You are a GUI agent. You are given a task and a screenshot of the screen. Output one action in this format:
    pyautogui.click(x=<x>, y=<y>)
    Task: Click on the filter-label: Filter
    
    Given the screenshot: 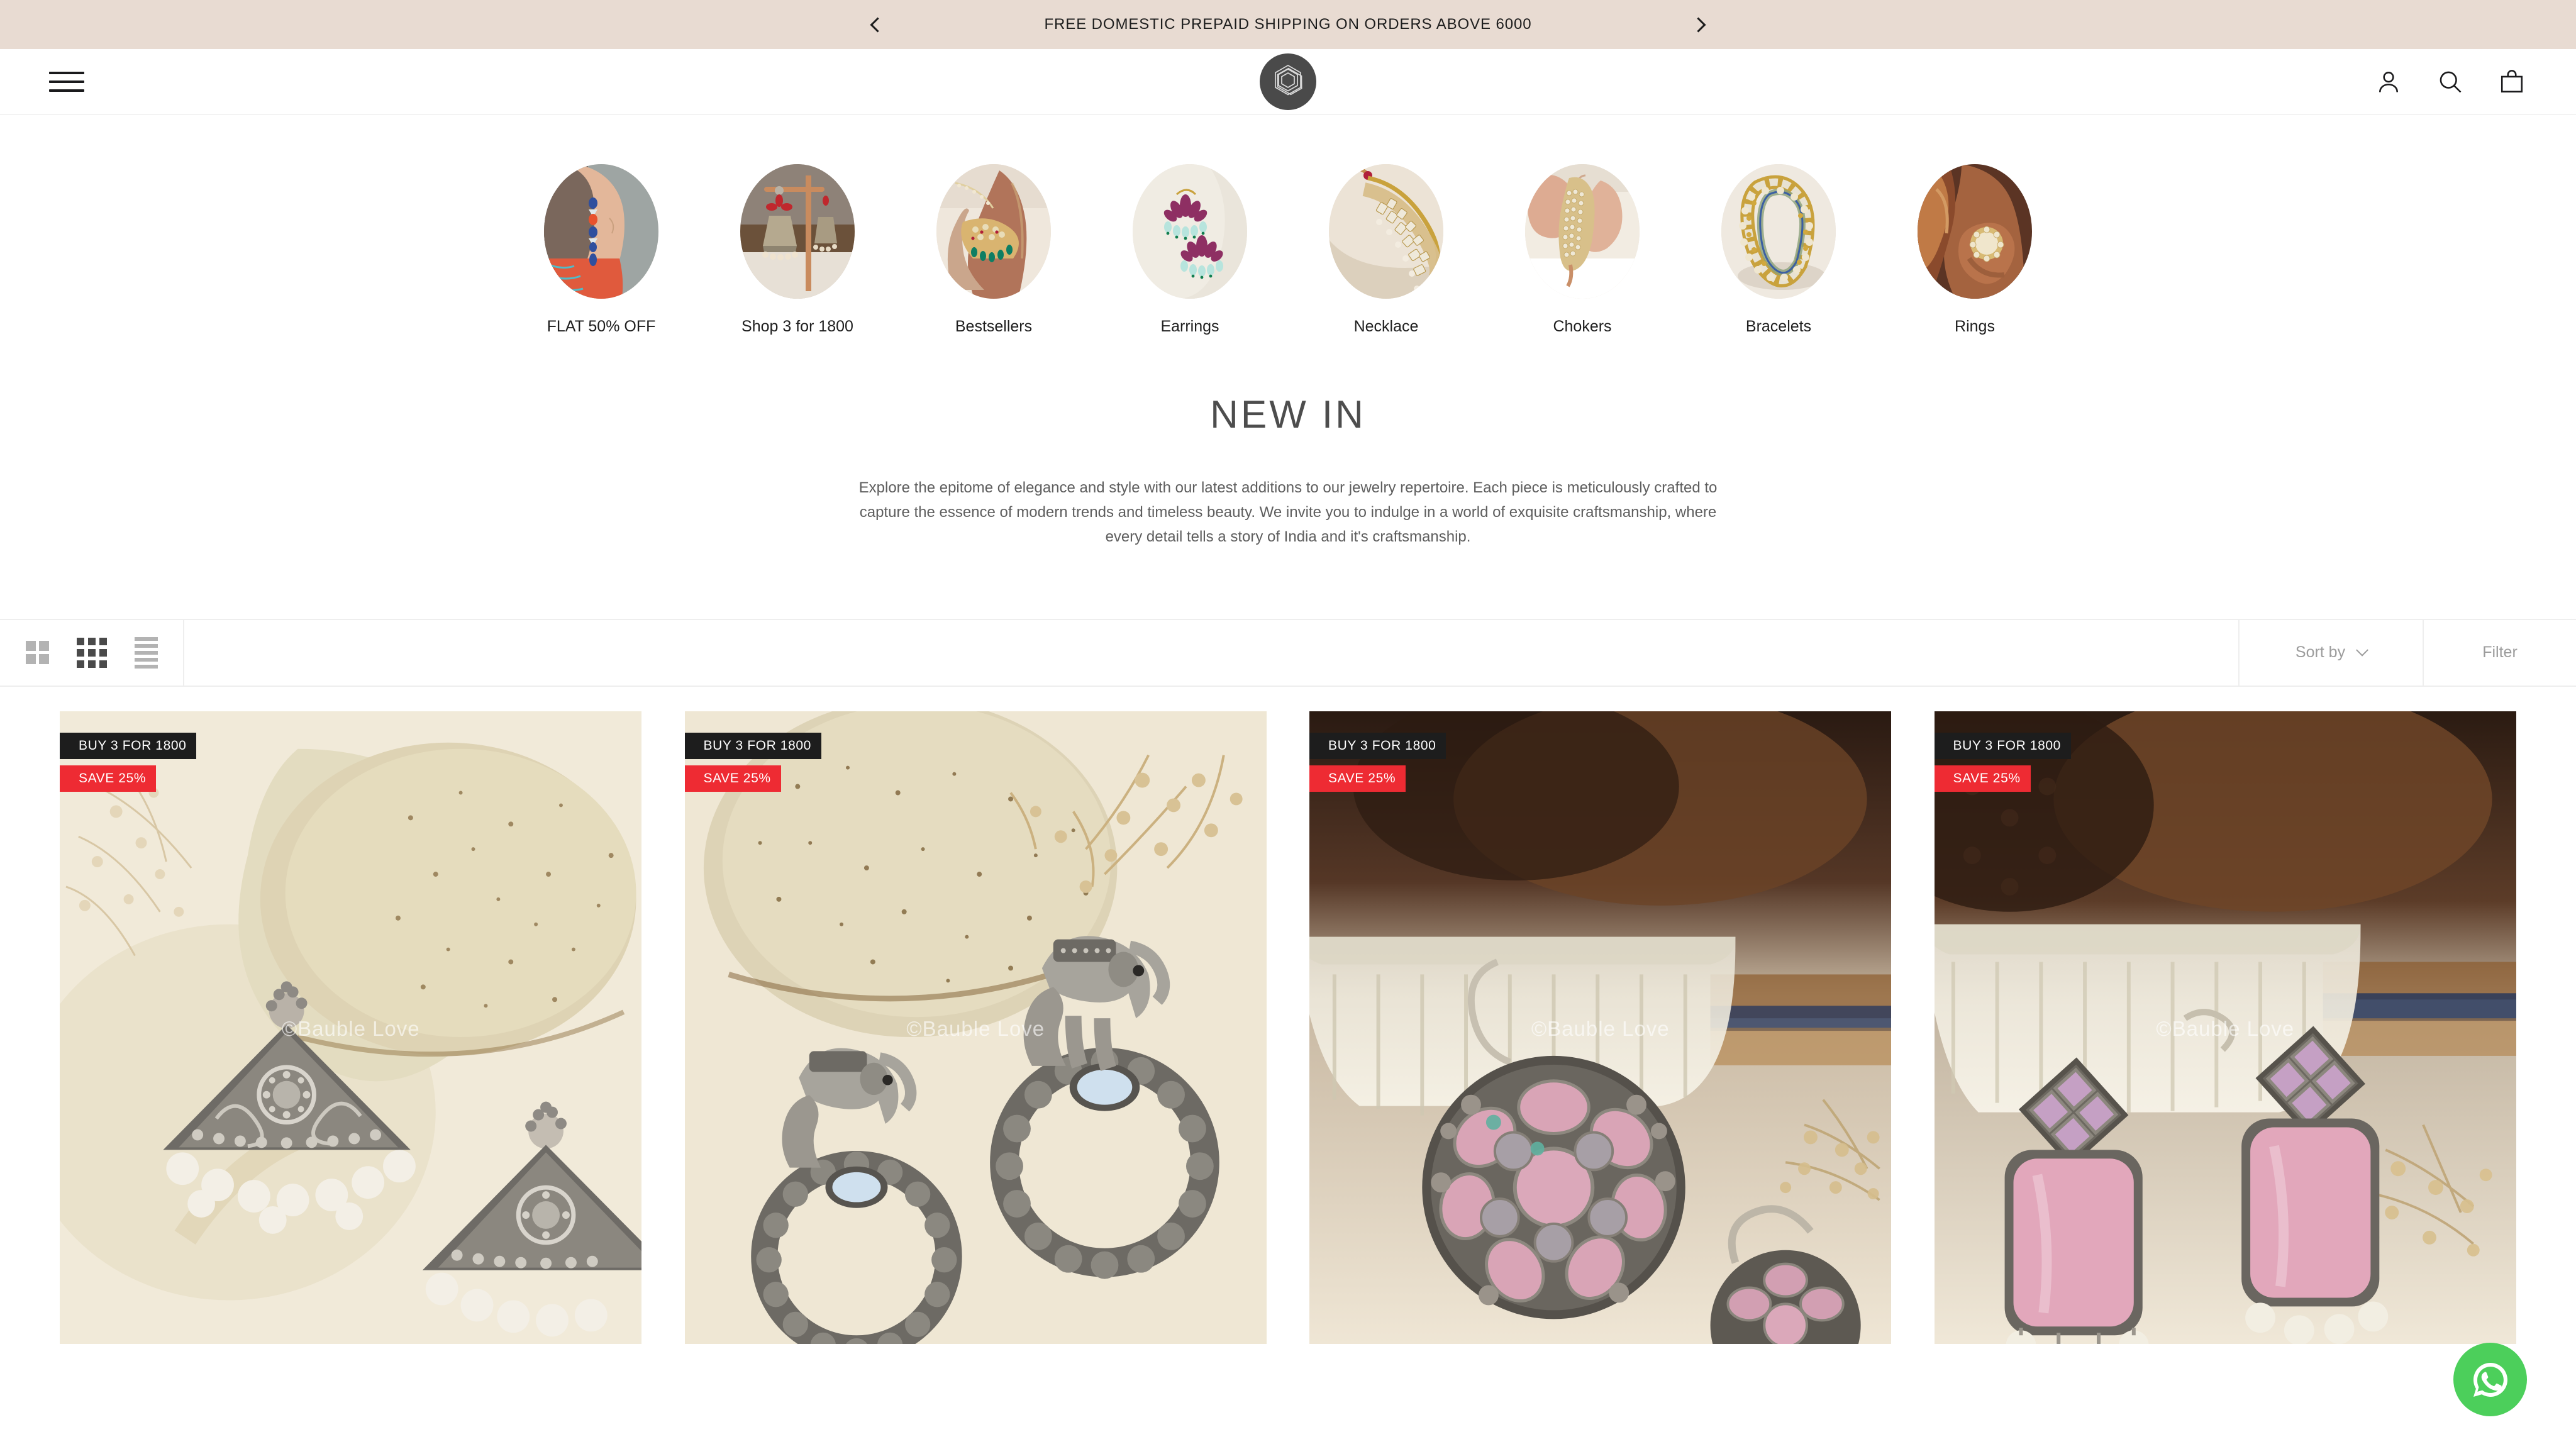 What is the action you would take?
    pyautogui.click(x=2500, y=652)
    